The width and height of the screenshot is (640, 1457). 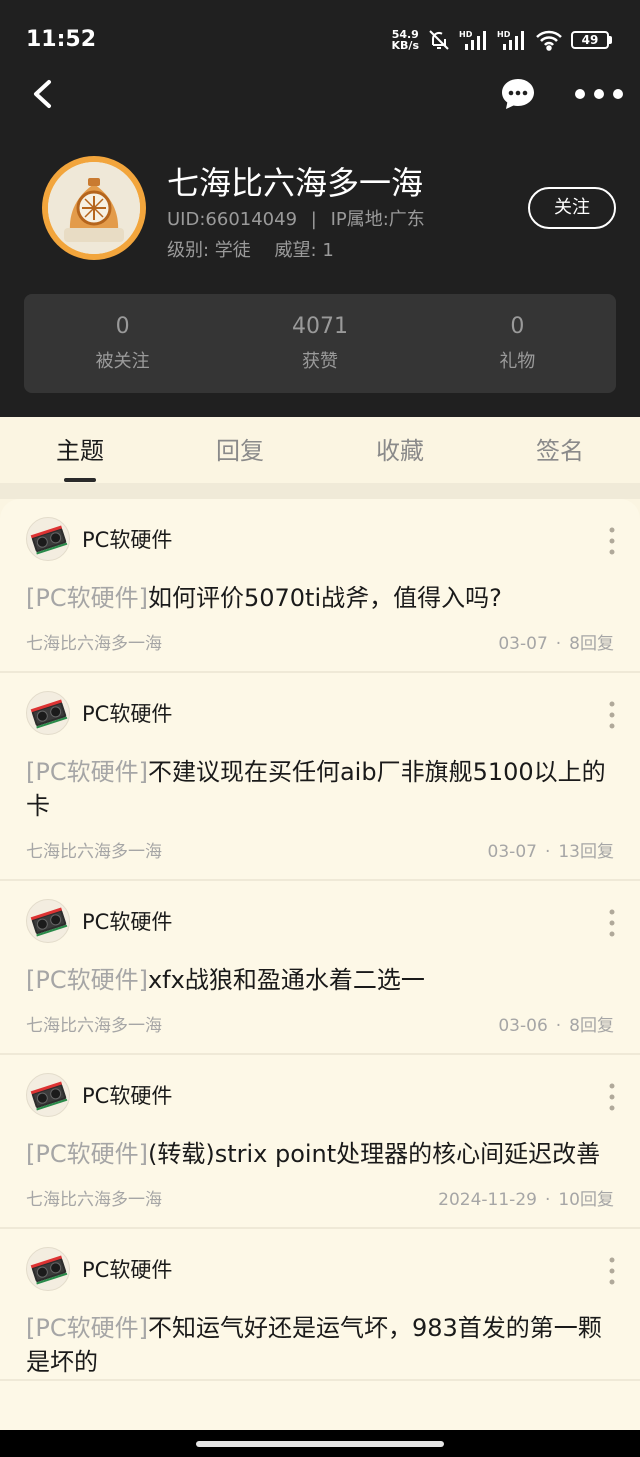 What do you see at coordinates (320, 1154) in the screenshot?
I see `post-title: [PC软硬件](转载)strix point处理器的核心间延迟改善` at bounding box center [320, 1154].